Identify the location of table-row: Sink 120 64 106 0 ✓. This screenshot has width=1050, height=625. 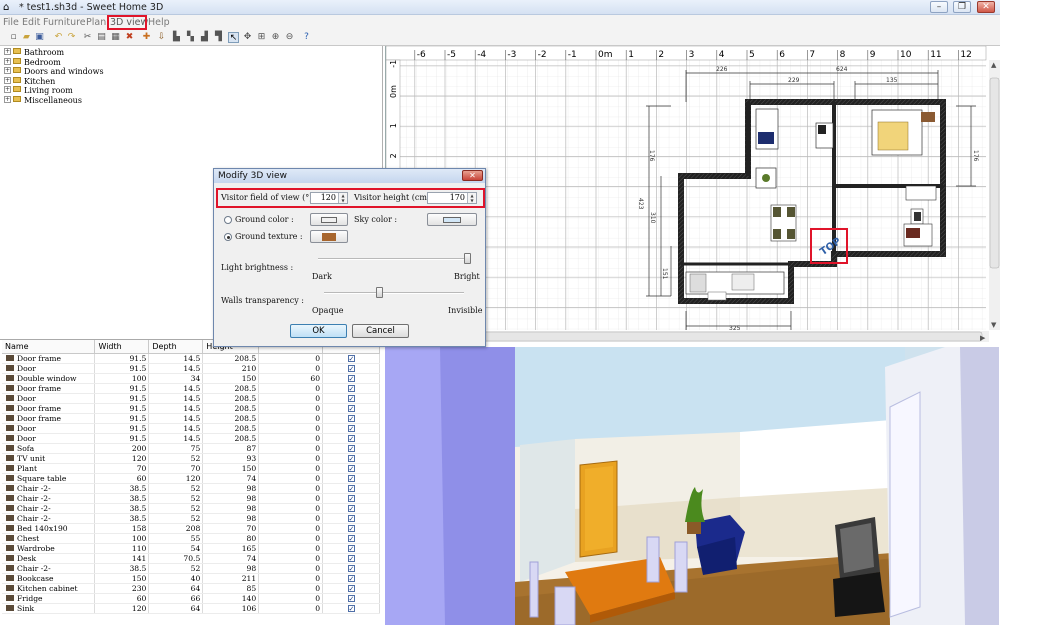
(191, 608).